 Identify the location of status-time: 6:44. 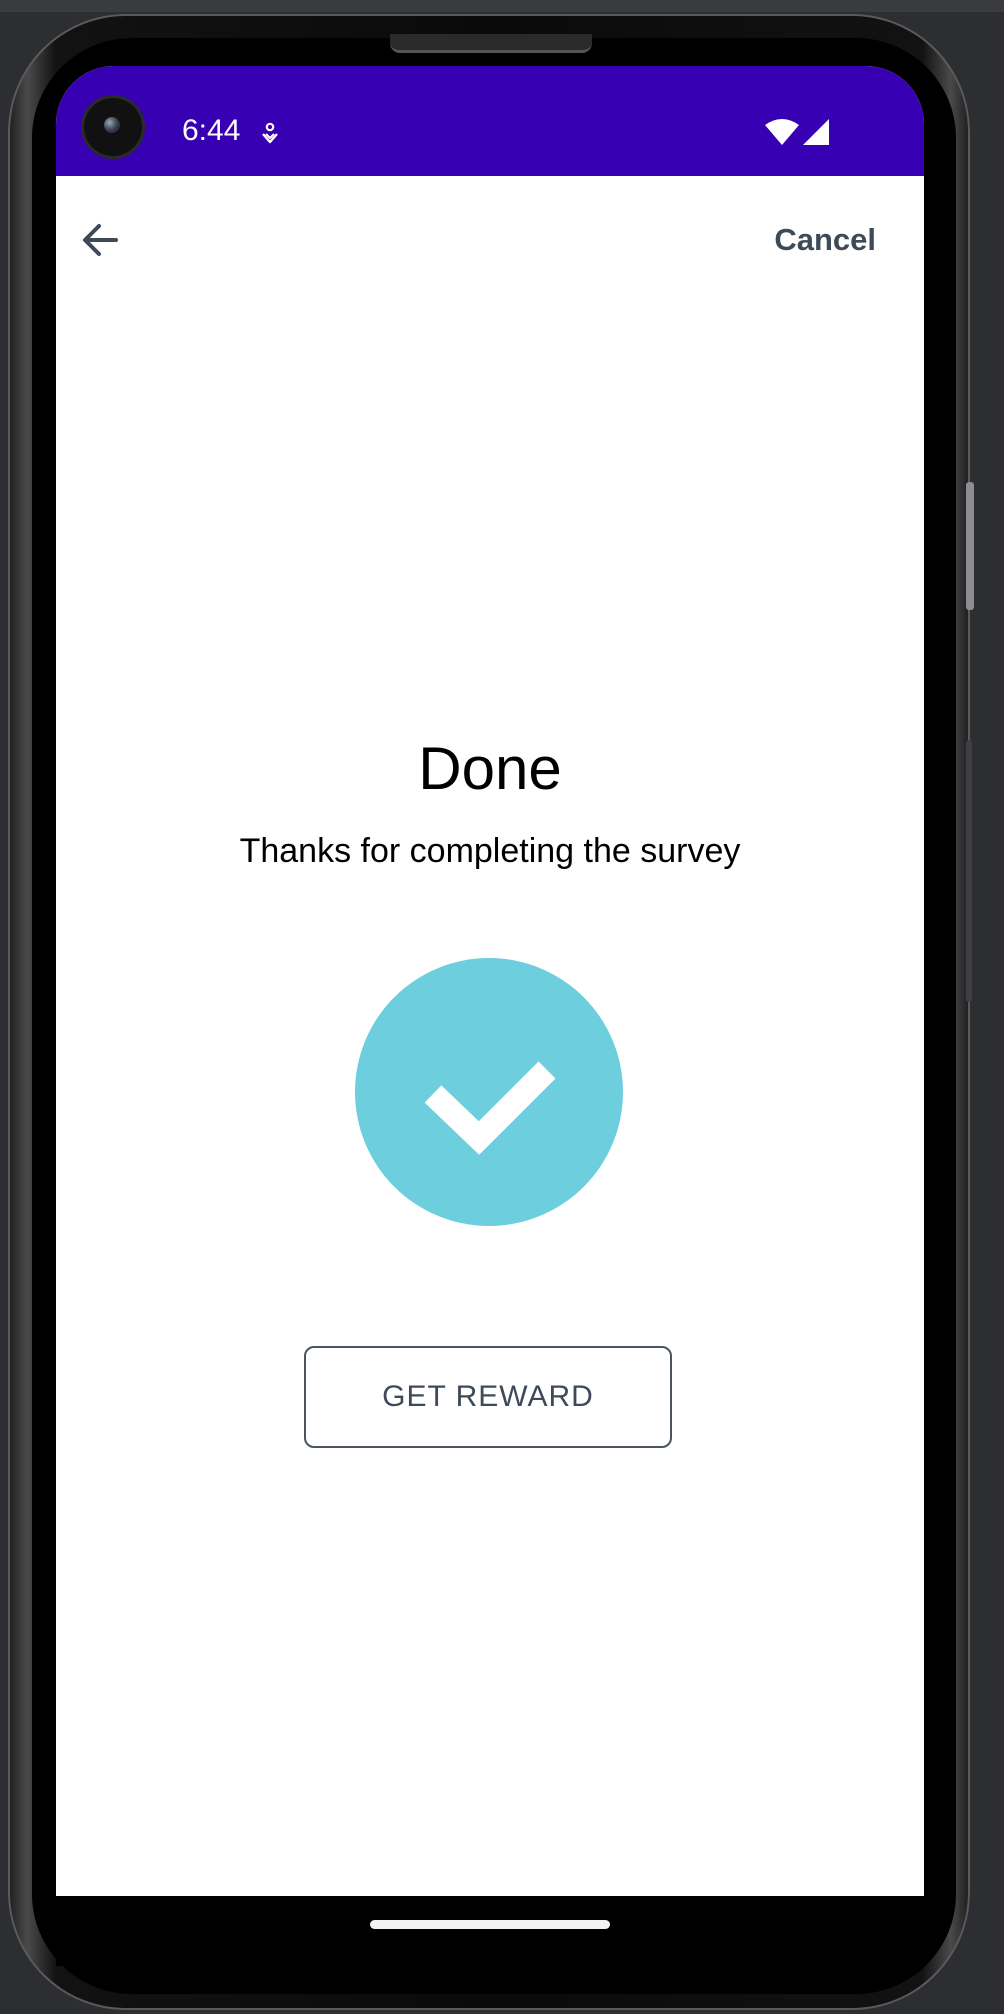
(211, 130).